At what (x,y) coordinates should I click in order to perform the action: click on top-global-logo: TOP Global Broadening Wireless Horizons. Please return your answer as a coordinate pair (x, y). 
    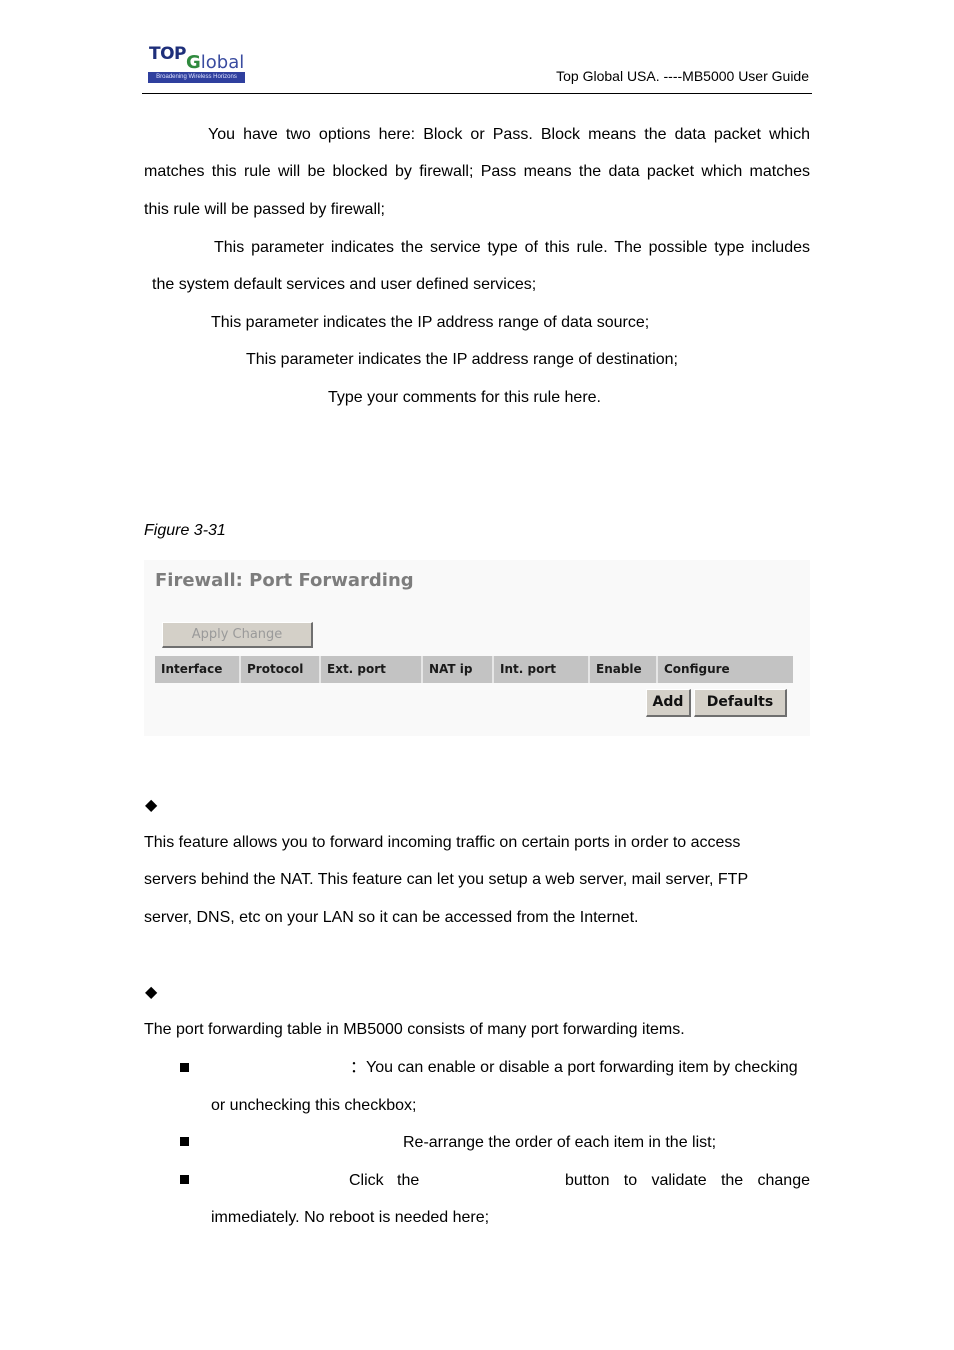
    Looking at the image, I should click on (196, 65).